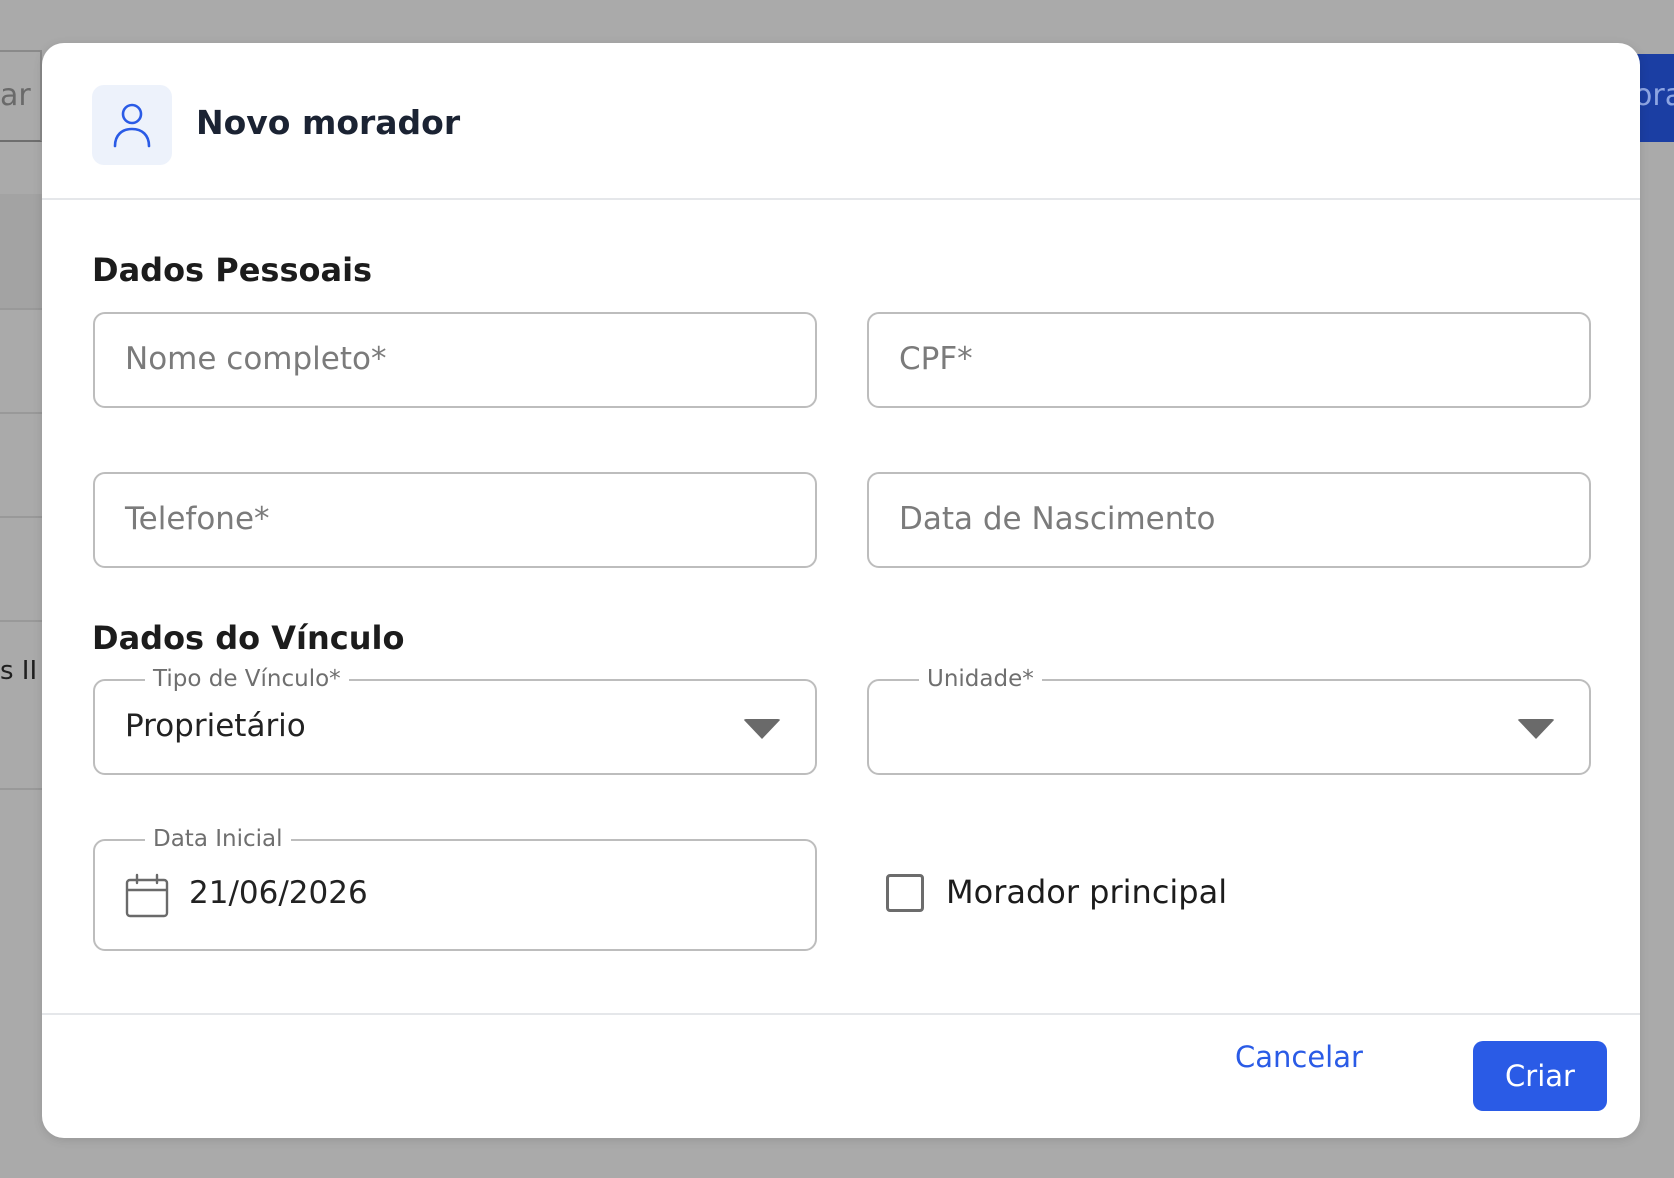 This screenshot has width=1674, height=1178. Describe the element at coordinates (1229, 719) in the screenshot. I see `unit-select: Unidade*` at that location.